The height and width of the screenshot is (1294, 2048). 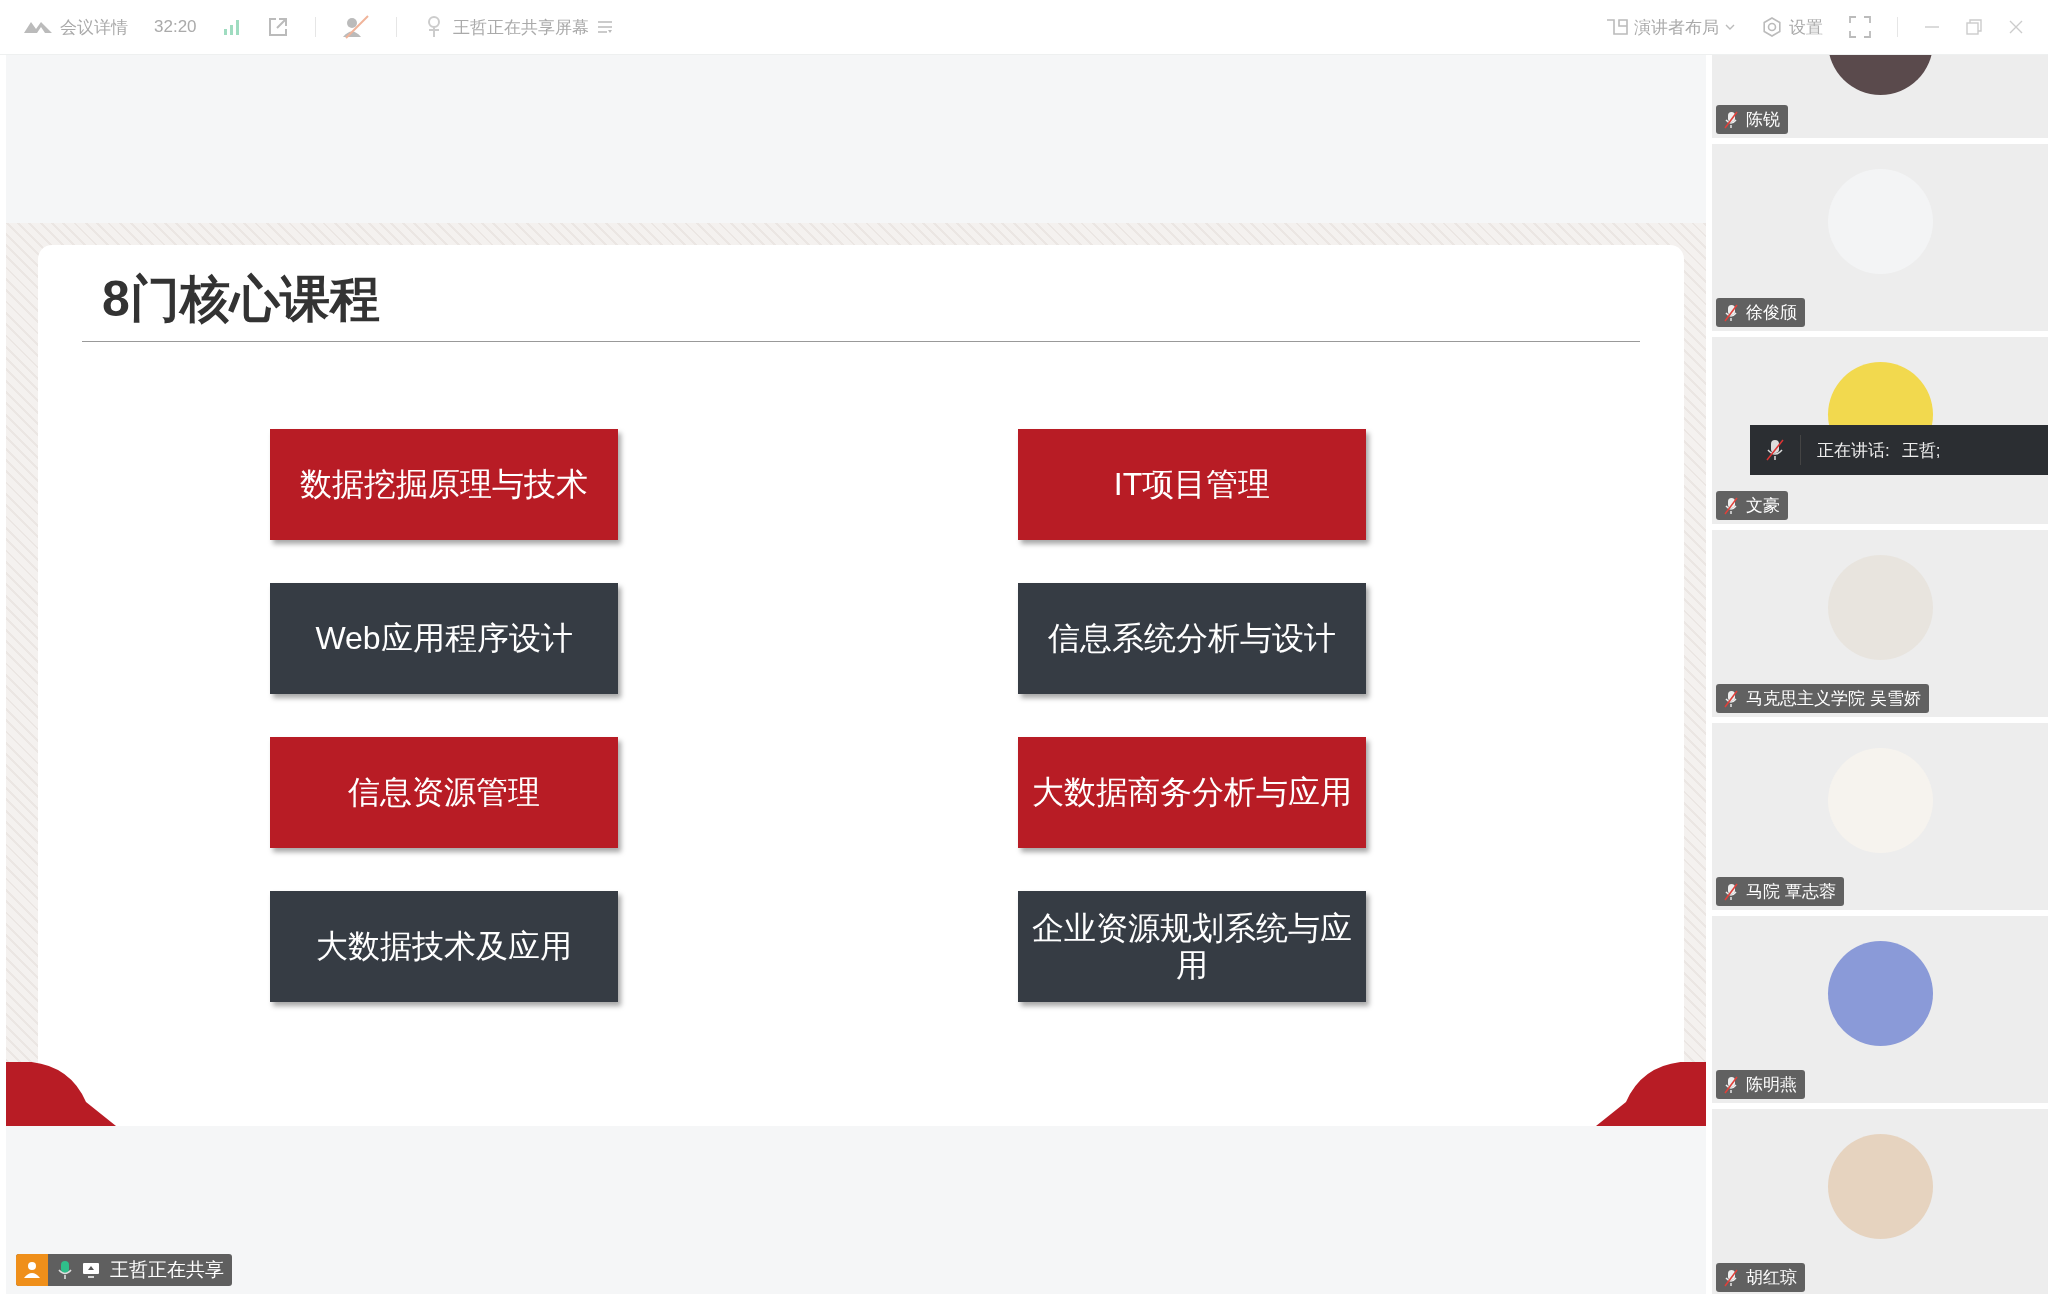 What do you see at coordinates (1192, 946) in the screenshot?
I see `course-tile: 企业资源规划系统与应用` at bounding box center [1192, 946].